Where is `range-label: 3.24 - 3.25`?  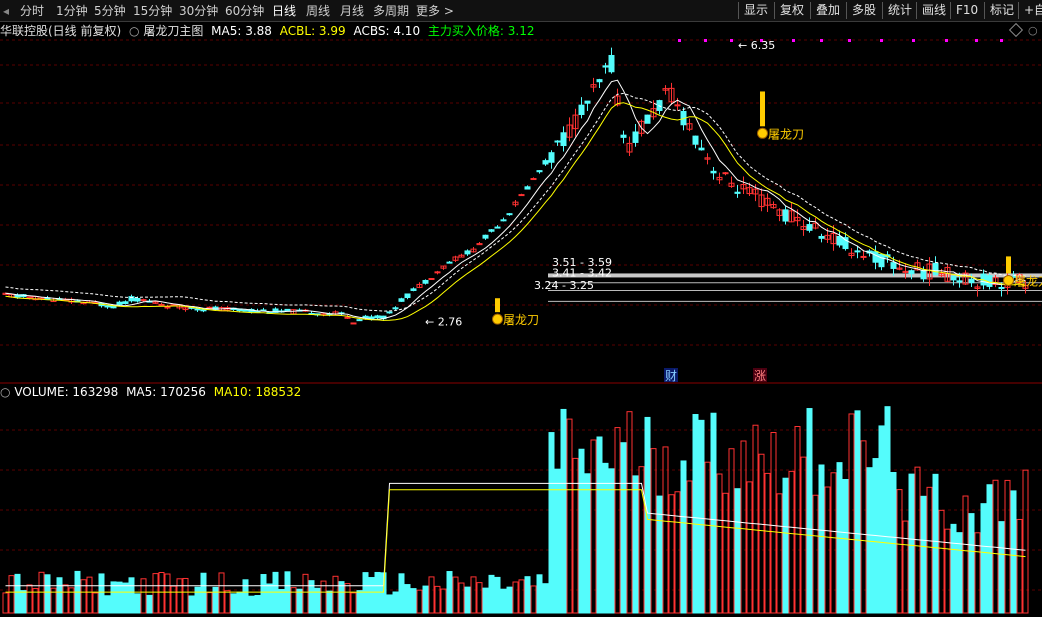
range-label: 3.24 - 3.25 is located at coordinates (564, 285).